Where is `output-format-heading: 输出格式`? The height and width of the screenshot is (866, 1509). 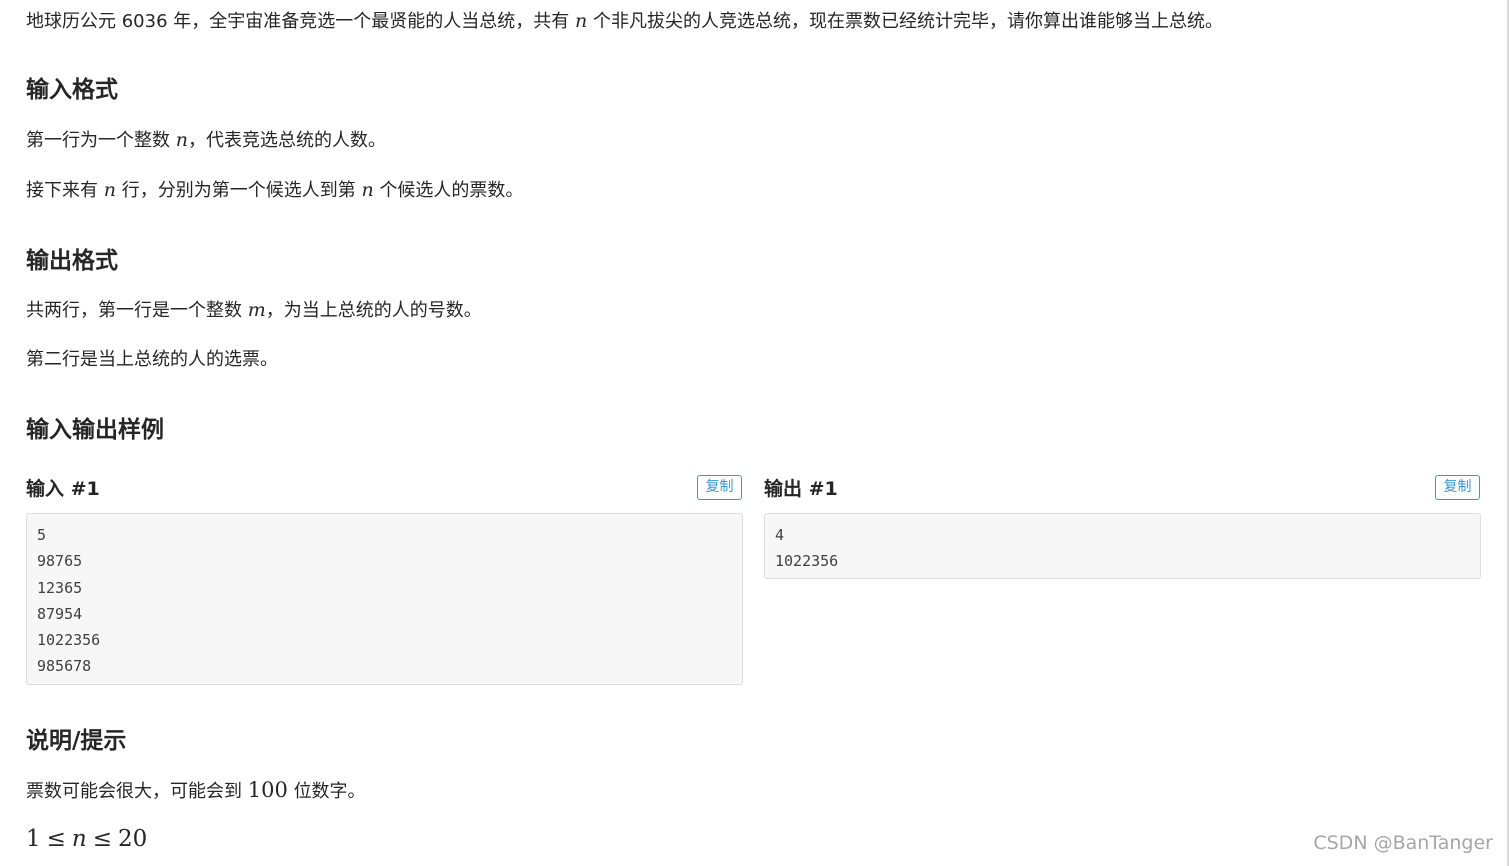
output-format-heading: 输出格式 is located at coordinates (72, 261).